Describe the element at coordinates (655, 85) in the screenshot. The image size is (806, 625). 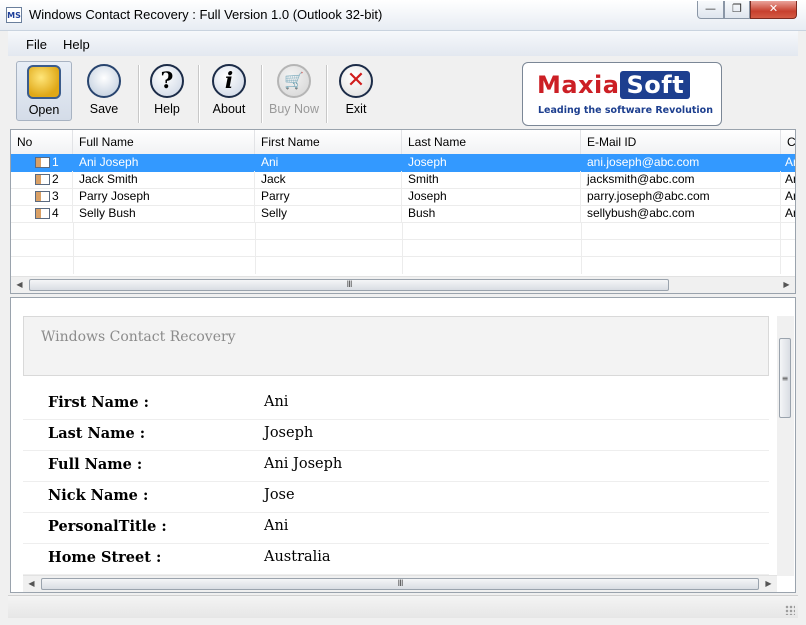
I see `logo-part-soft: Soft` at that location.